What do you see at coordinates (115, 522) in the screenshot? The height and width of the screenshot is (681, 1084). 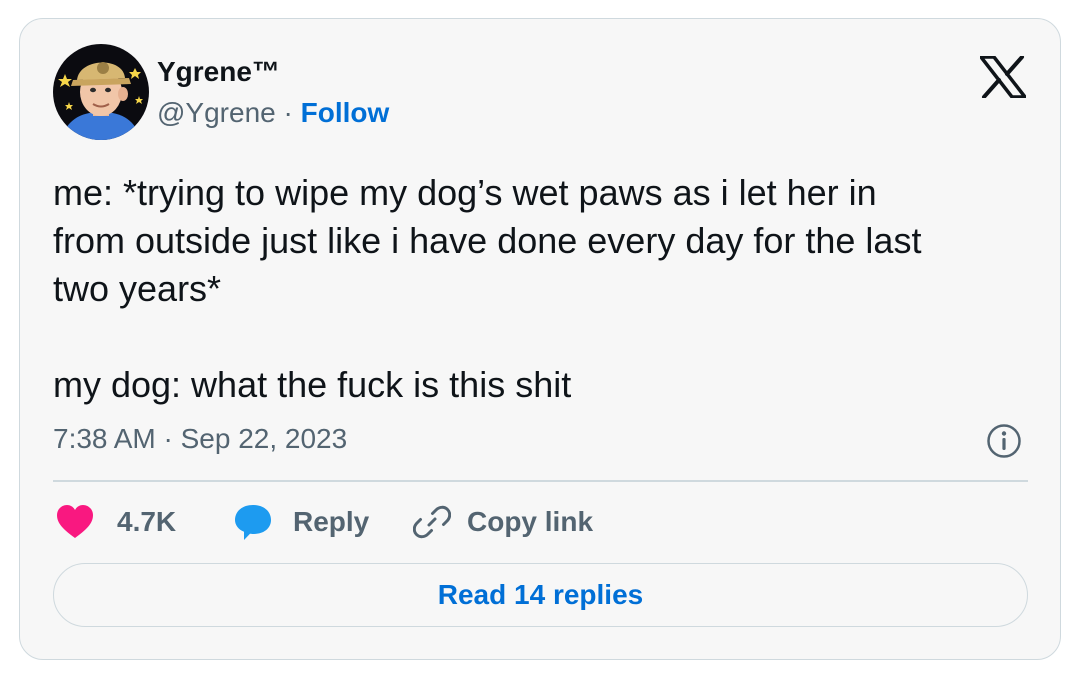 I see `like-button: 4.7K` at bounding box center [115, 522].